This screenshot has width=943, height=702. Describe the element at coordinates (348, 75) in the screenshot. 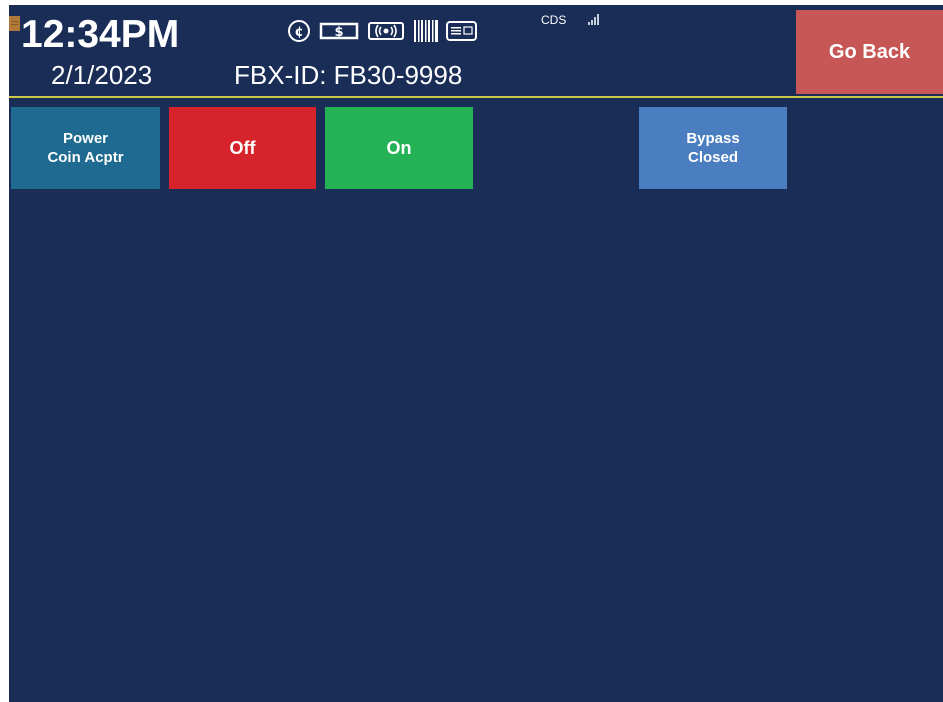

I see `fbx-id: FBX-ID: FB30-9998` at that location.